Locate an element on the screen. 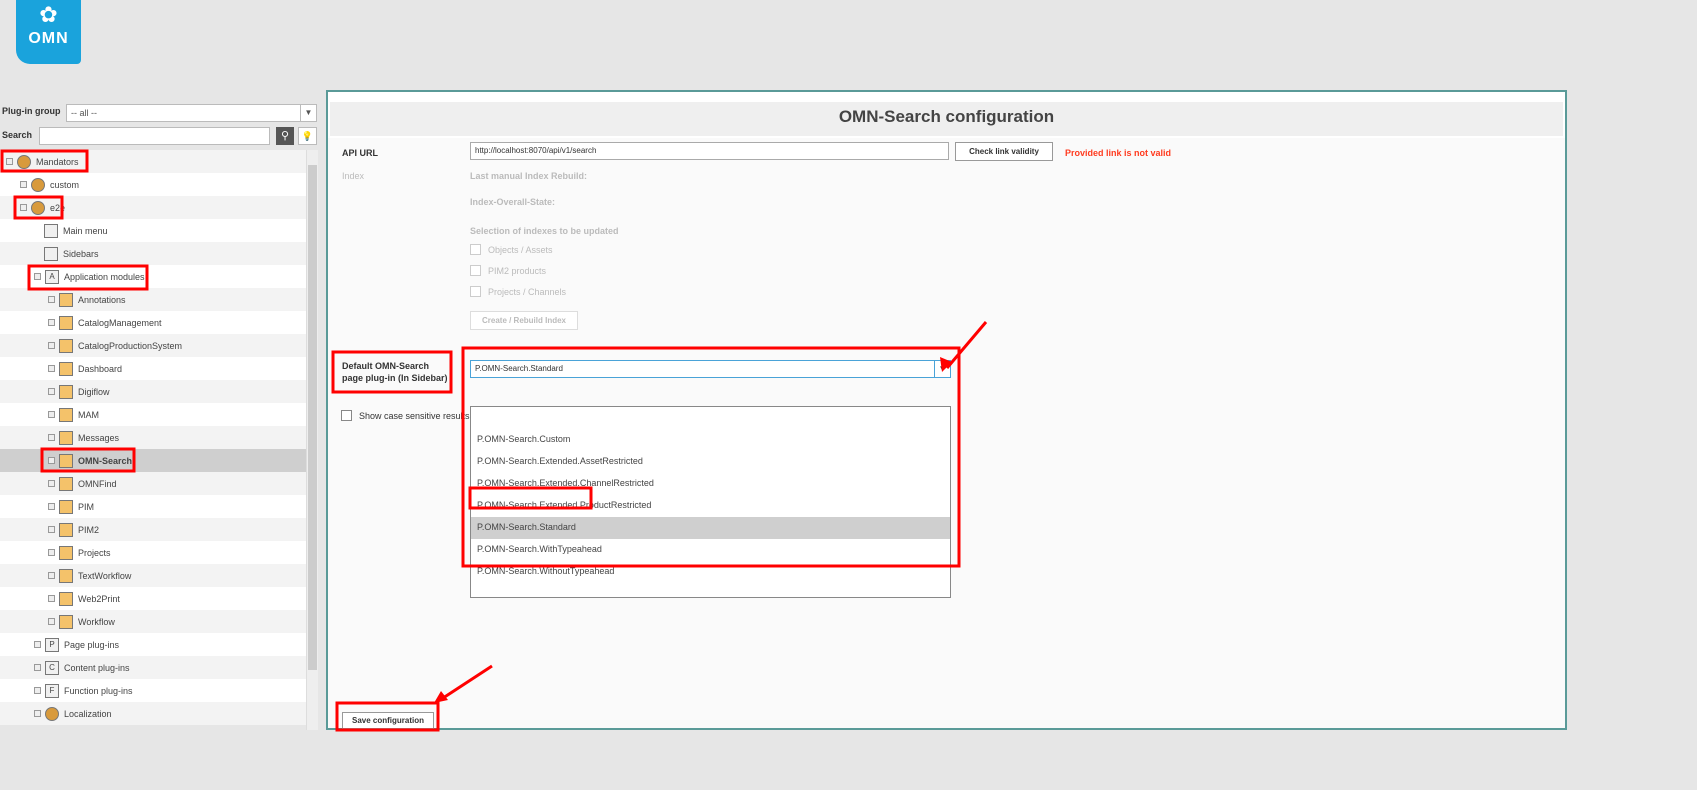  dropdown-option: P.OMN-Search.Custom is located at coordinates (710, 440).